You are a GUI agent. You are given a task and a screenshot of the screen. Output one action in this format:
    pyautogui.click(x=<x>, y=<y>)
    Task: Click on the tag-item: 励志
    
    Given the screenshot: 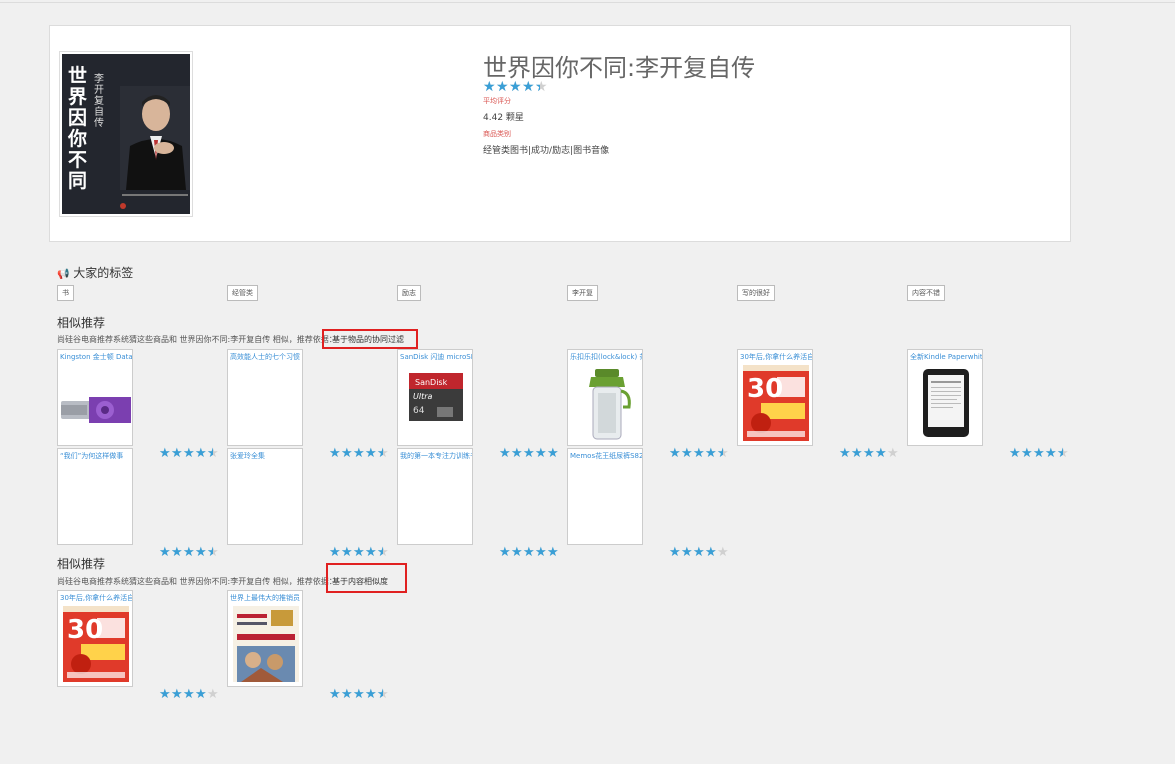 What is the action you would take?
    pyautogui.click(x=409, y=293)
    